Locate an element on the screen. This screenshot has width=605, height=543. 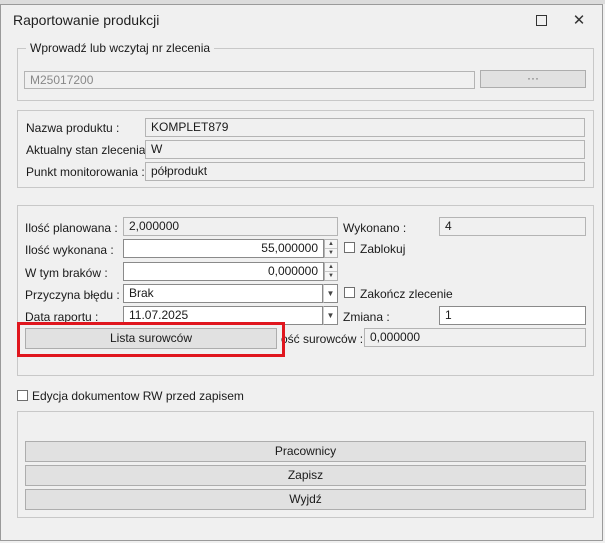
lock-label: Zablokuj is located at coordinates (383, 249).